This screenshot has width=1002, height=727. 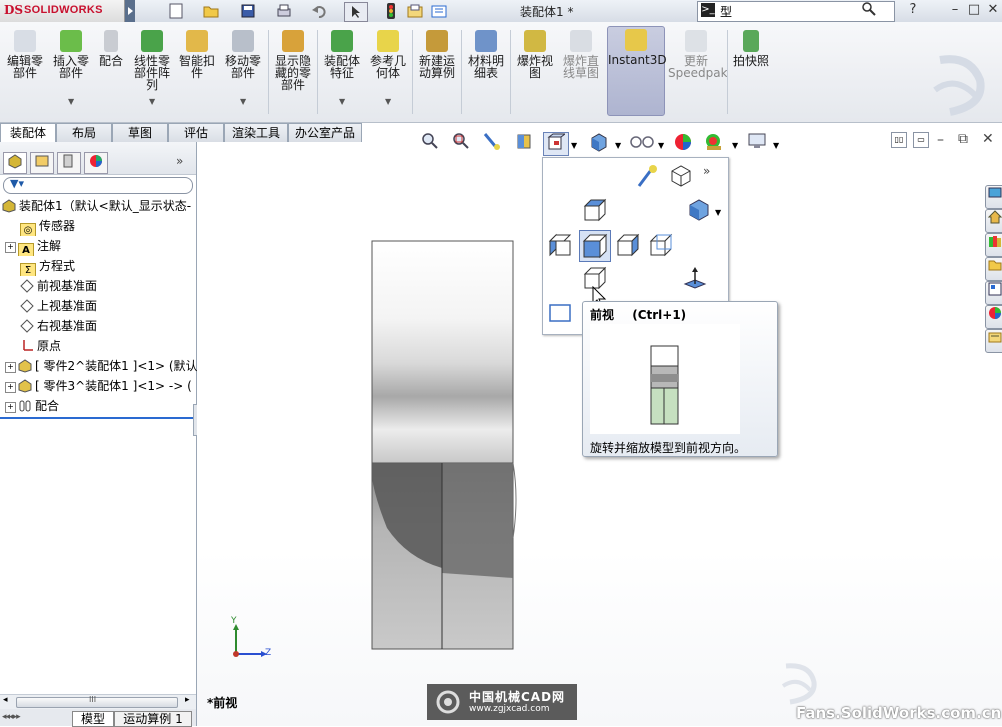 I want to click on tab-office-products: 办公室产品, so click(x=325, y=132).